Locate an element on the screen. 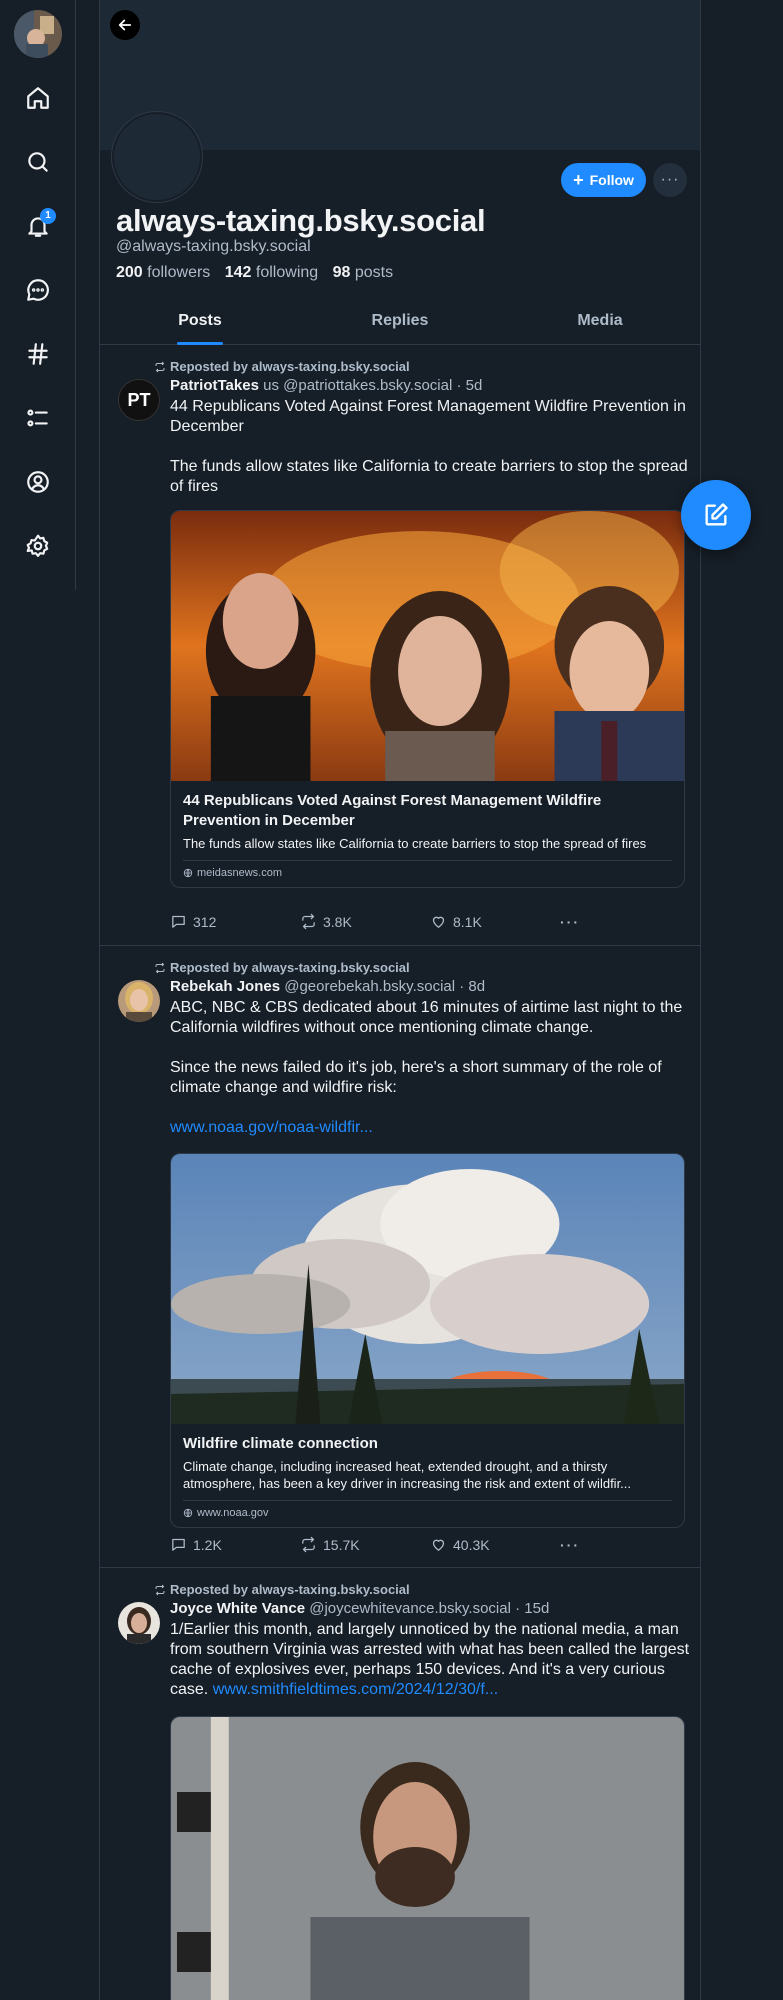 This screenshot has height=2000, width=783. left-navigation: 1 is located at coordinates (38, 295).